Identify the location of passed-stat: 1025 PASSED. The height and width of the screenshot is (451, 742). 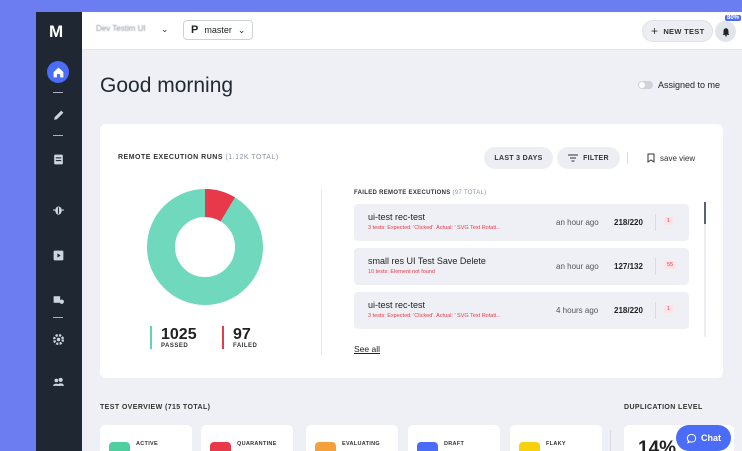
(173, 337).